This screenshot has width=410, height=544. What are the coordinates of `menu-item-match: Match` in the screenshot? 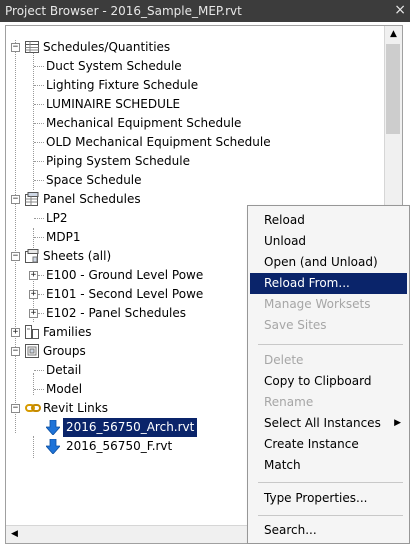 It's located at (328, 465).